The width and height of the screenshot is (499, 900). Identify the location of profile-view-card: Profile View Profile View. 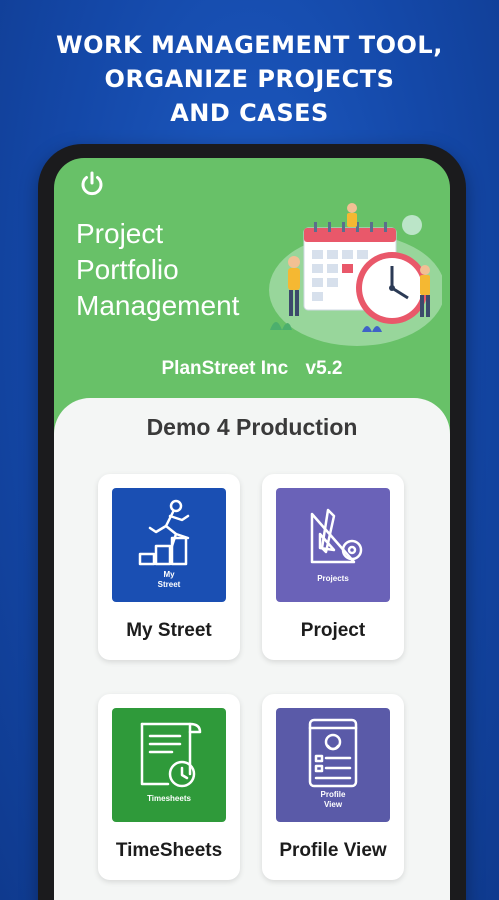
(333, 787).